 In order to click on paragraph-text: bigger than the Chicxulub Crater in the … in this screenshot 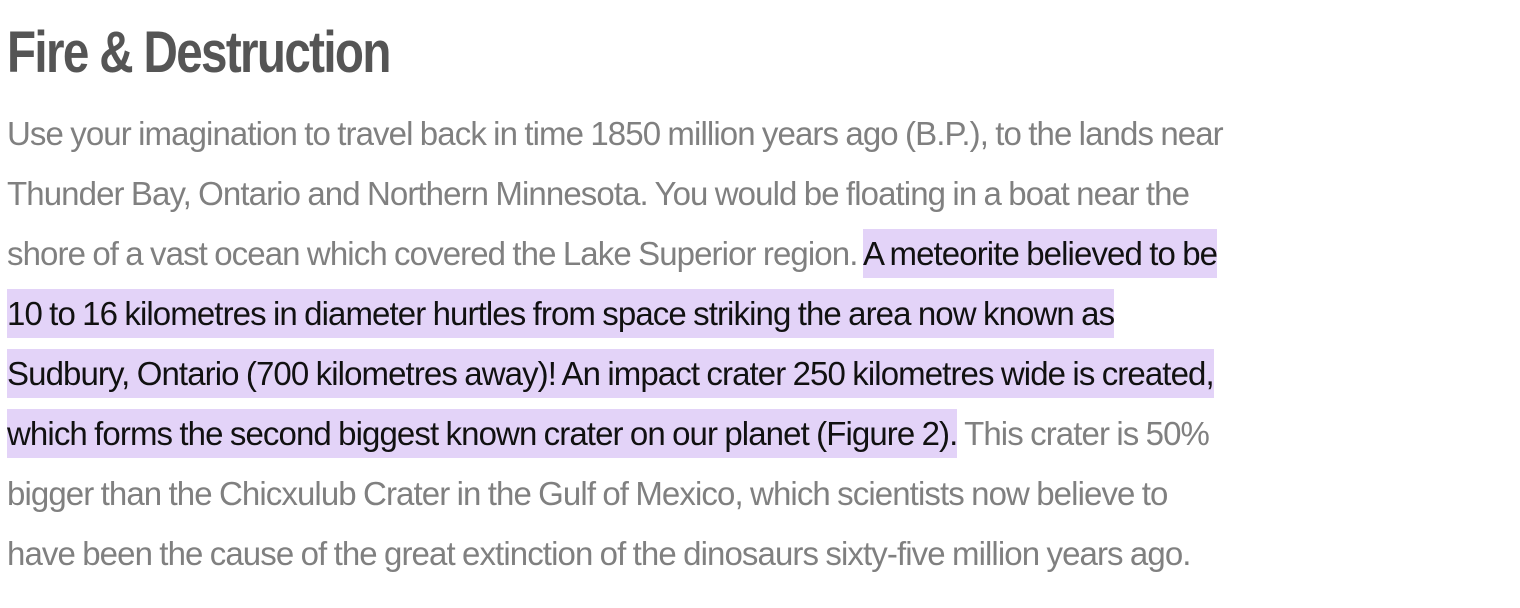, I will do `click(587, 493)`.